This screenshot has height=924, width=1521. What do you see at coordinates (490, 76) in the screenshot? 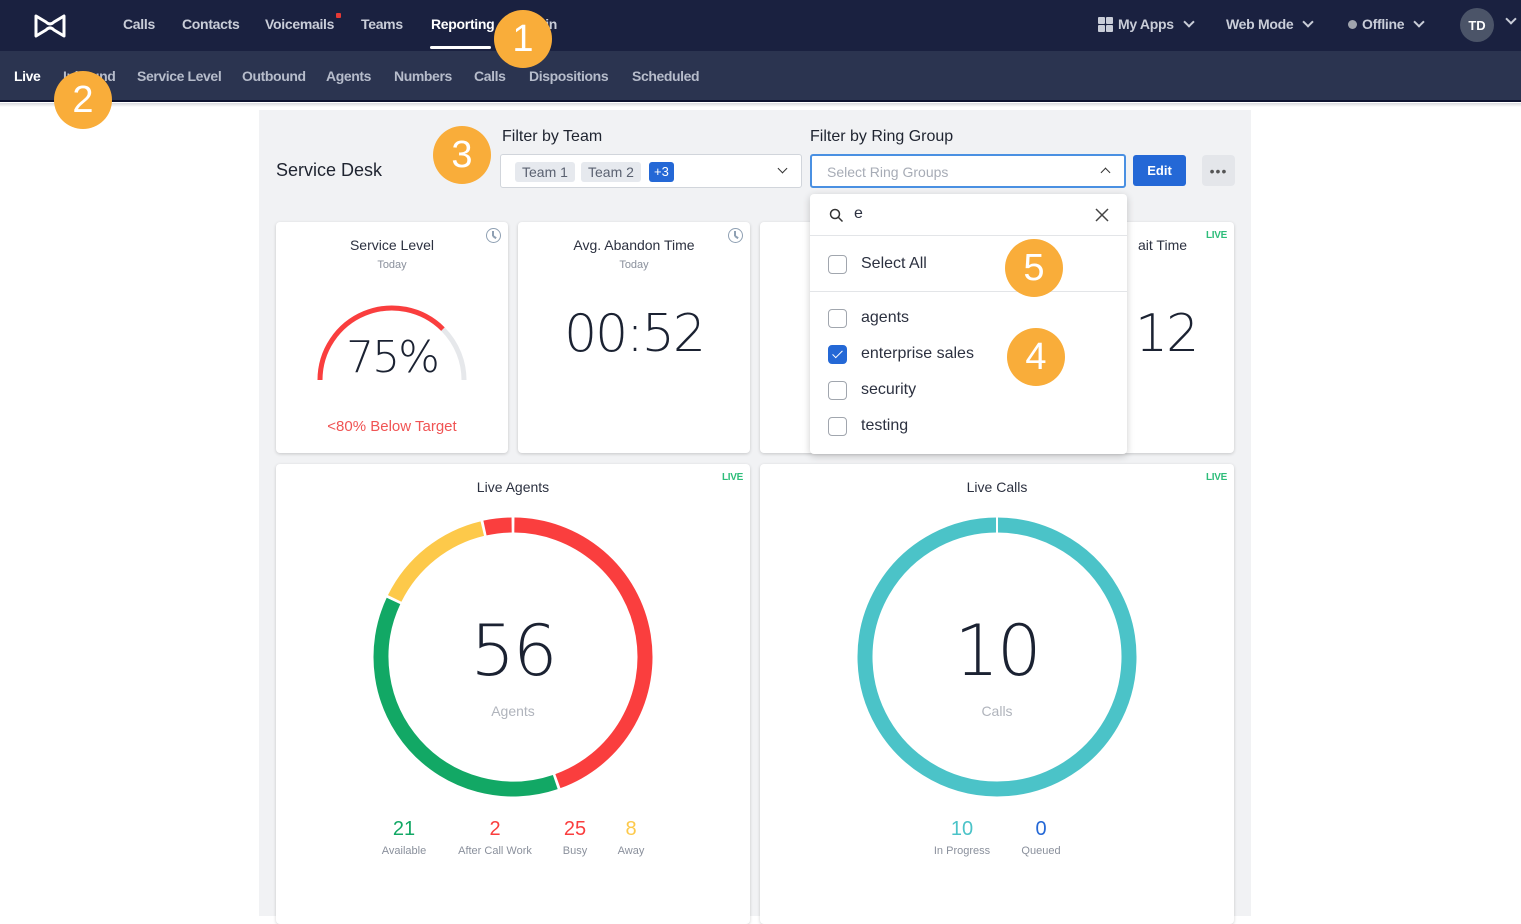
I see `subnav-calls: Calls` at bounding box center [490, 76].